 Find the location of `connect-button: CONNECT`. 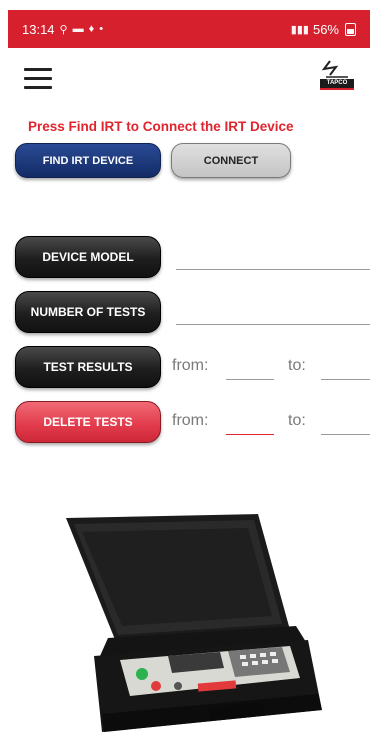

connect-button: CONNECT is located at coordinates (231, 160).